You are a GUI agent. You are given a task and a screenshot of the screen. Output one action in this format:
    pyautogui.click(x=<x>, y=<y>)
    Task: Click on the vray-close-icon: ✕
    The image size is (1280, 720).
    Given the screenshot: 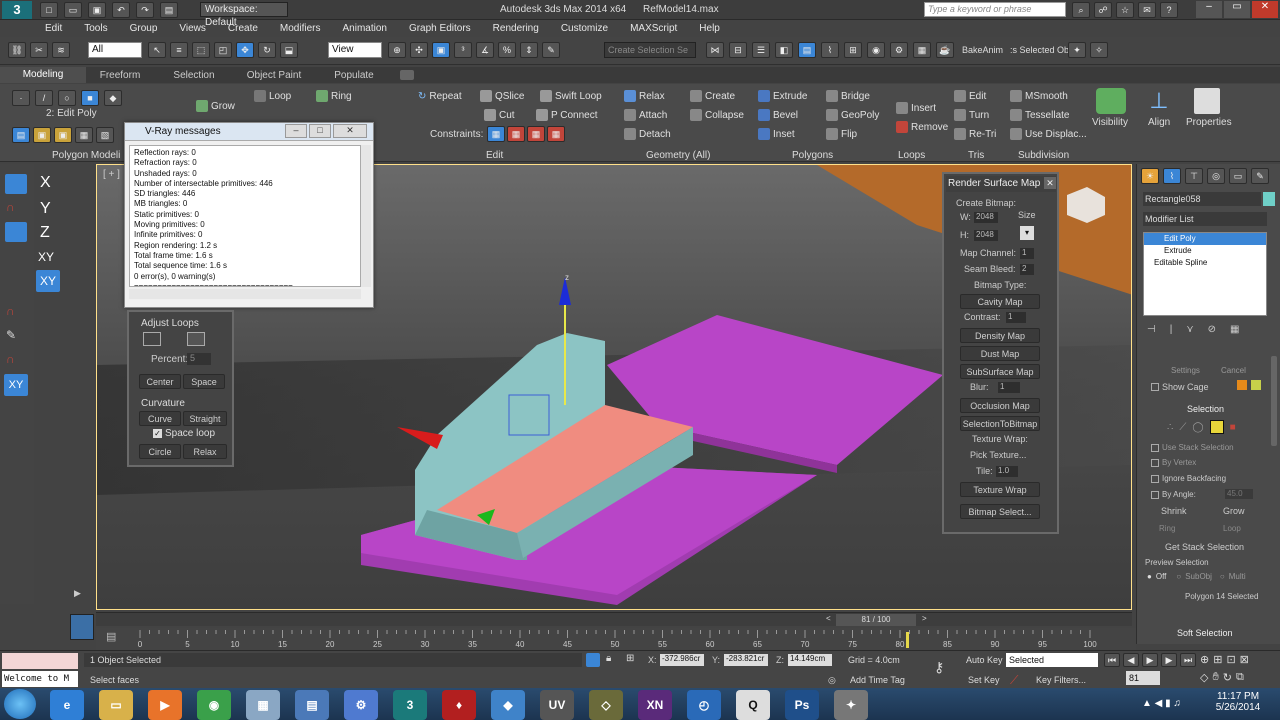 What is the action you would take?
    pyautogui.click(x=350, y=131)
    